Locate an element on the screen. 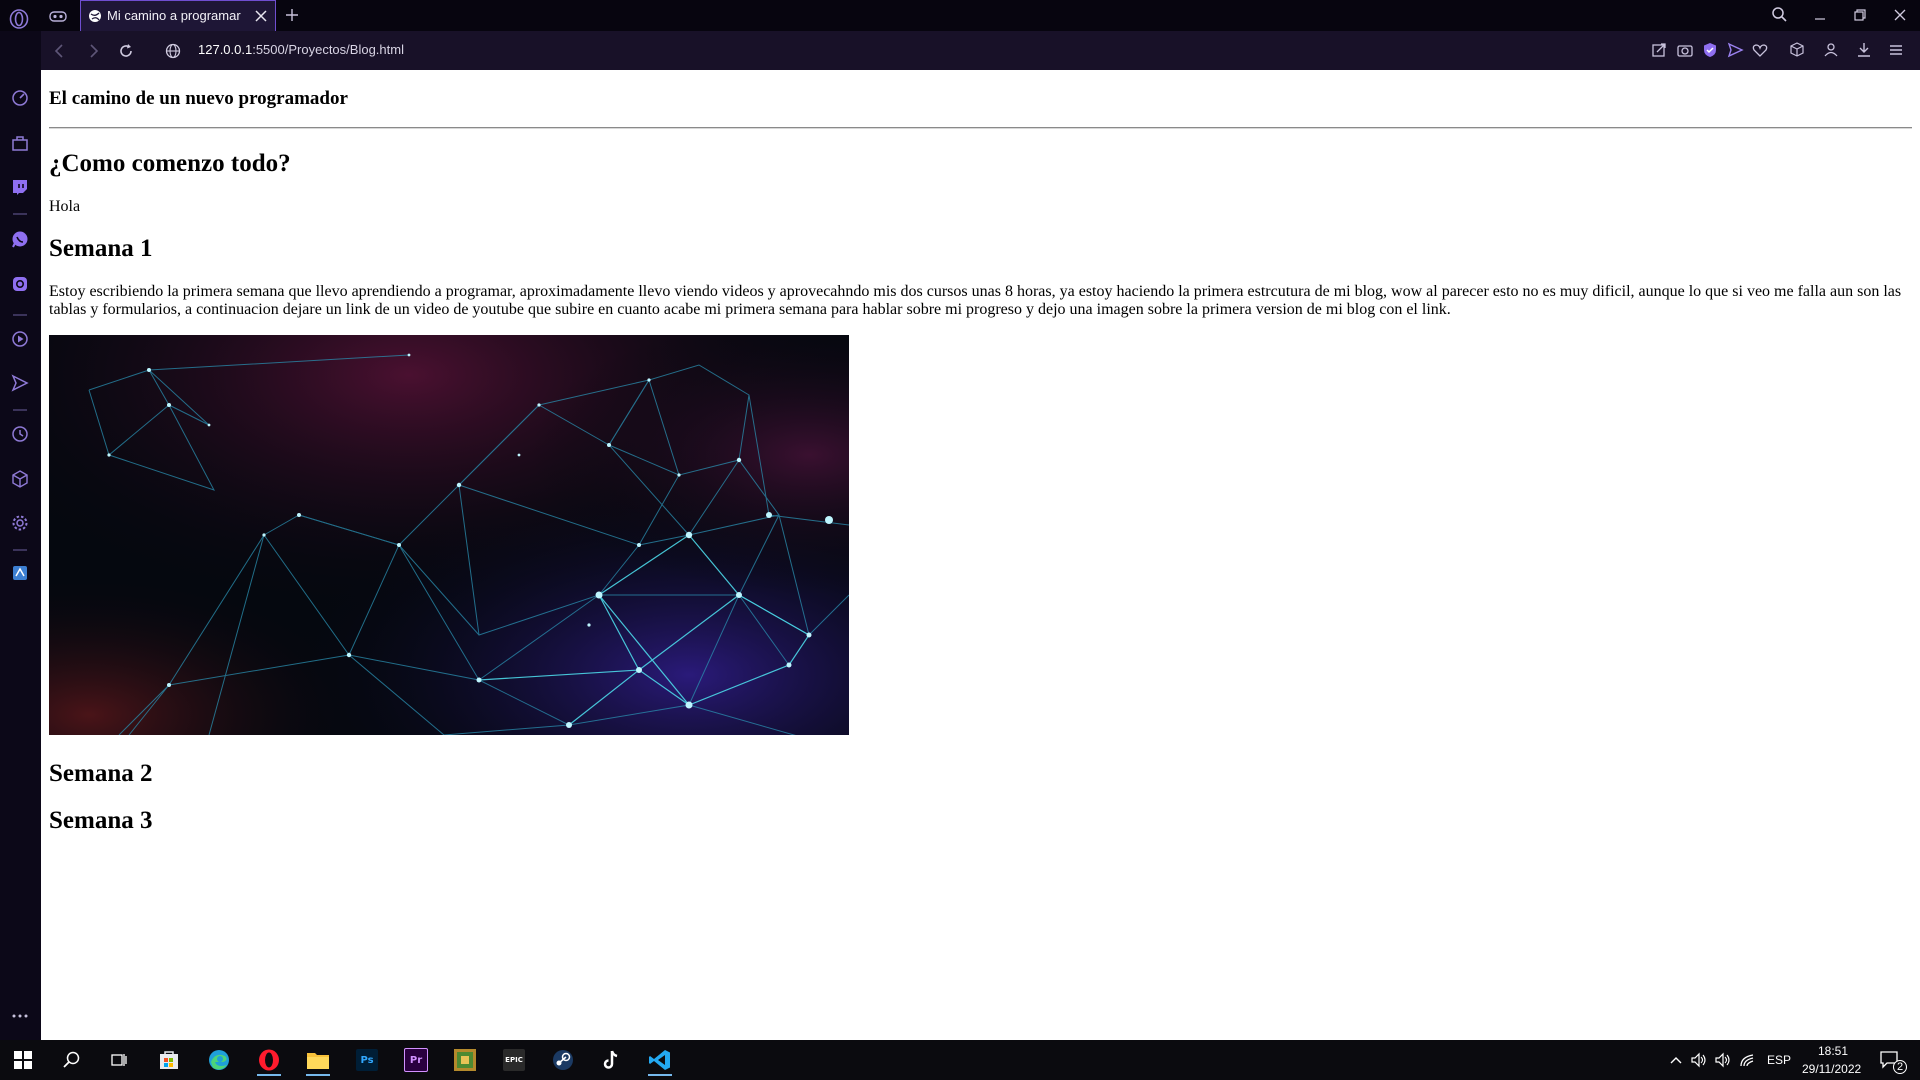  taskbar-app-store is located at coordinates (169, 1060).